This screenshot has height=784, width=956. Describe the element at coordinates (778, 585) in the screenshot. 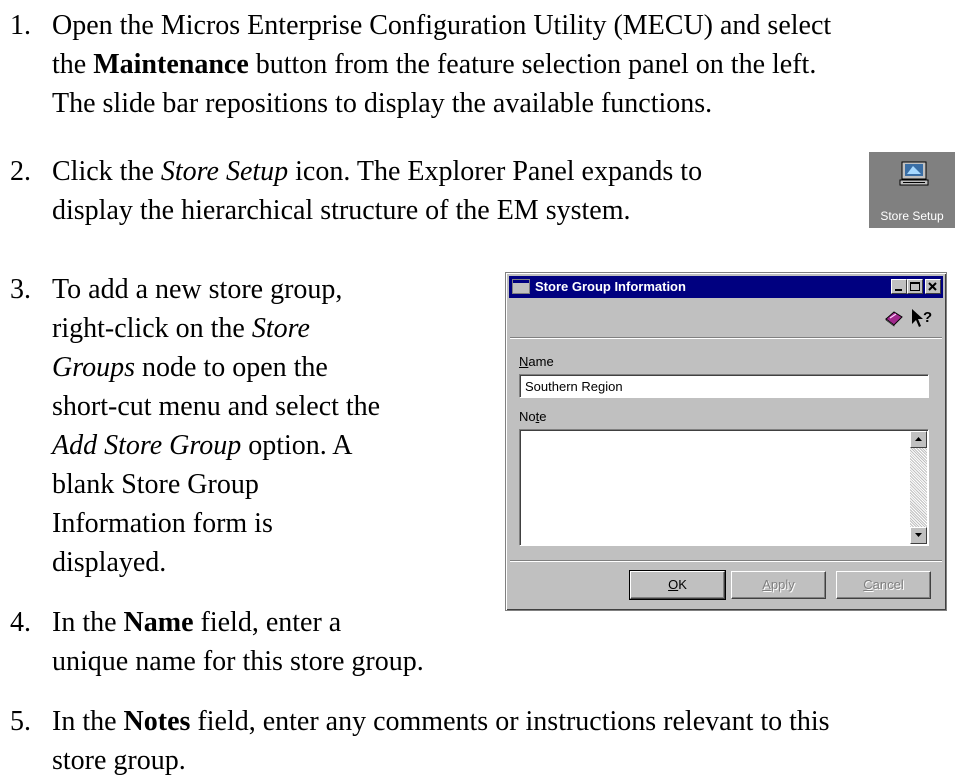

I see `apply-button: Apply` at that location.